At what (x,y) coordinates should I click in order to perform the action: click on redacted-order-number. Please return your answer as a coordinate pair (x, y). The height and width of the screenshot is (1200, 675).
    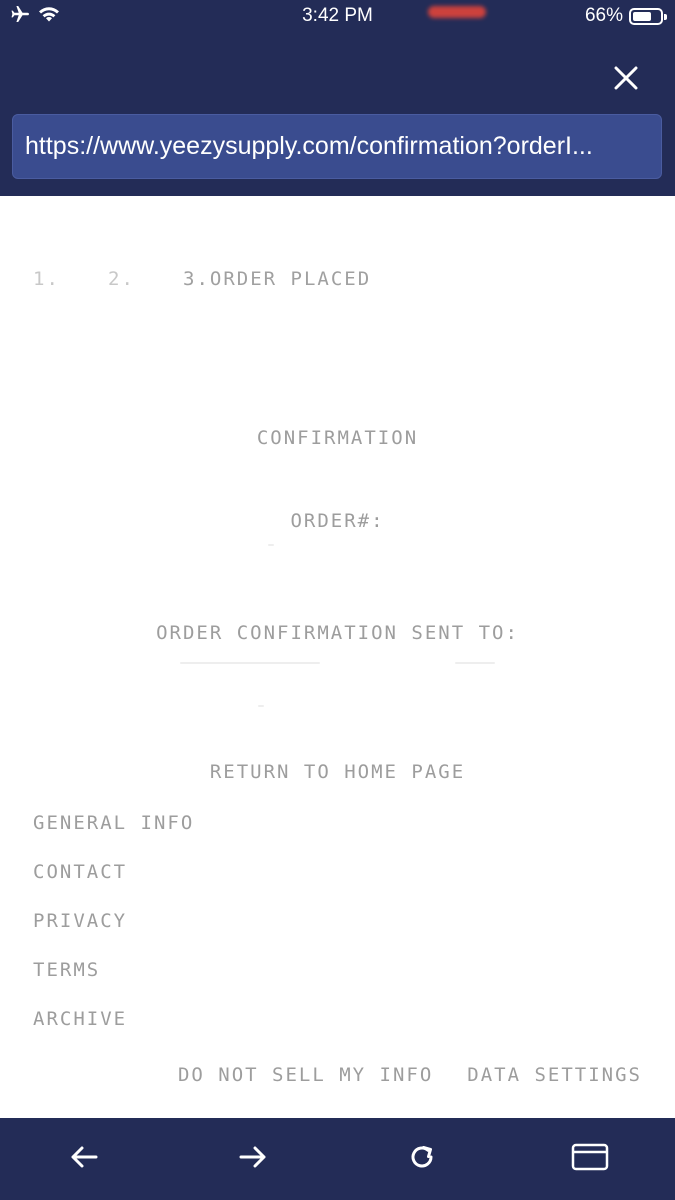
    Looking at the image, I should click on (271, 545).